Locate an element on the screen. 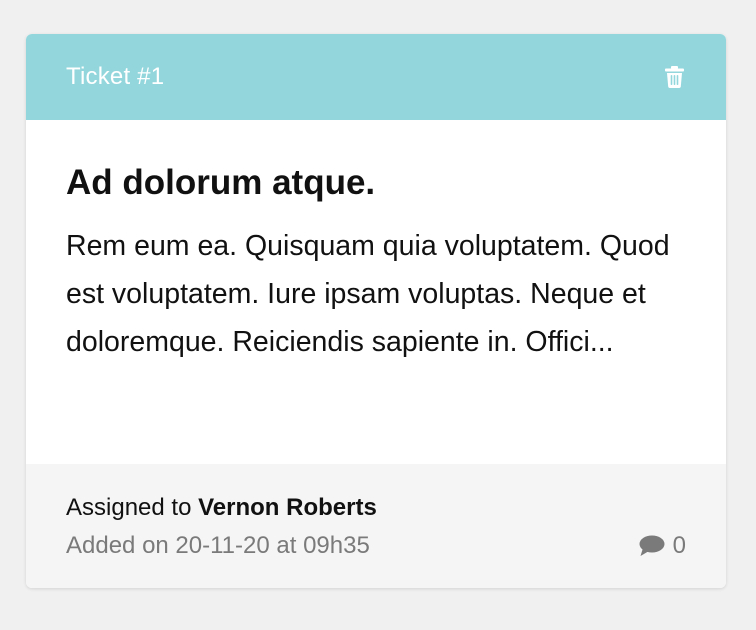 The image size is (756, 630). assigned-line: Assigned to Vernon Roberts is located at coordinates (376, 508).